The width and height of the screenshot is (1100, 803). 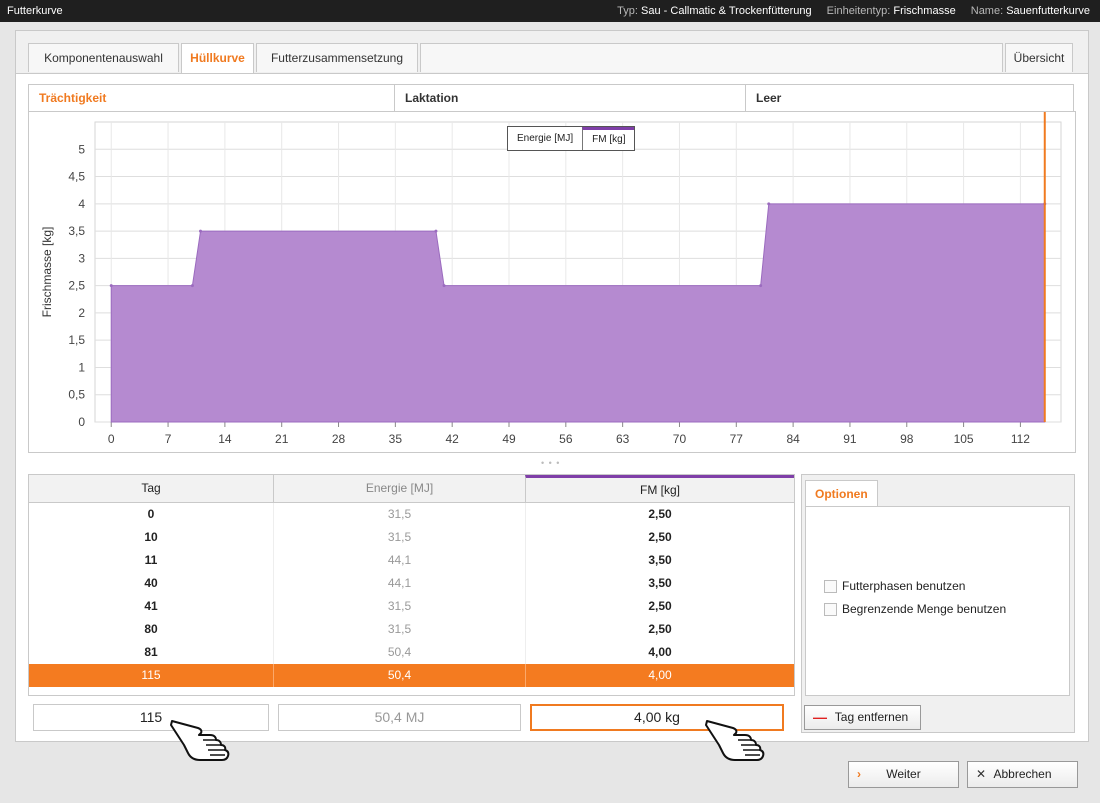 I want to click on tab-strip-spacer, so click(x=711, y=57).